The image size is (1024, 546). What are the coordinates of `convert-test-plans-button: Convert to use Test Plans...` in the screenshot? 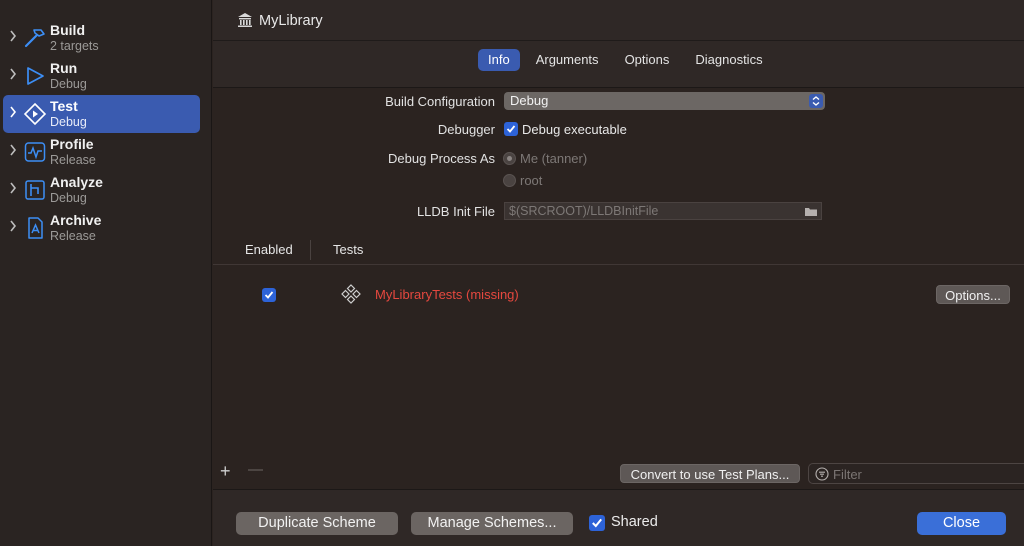 It's located at (710, 473).